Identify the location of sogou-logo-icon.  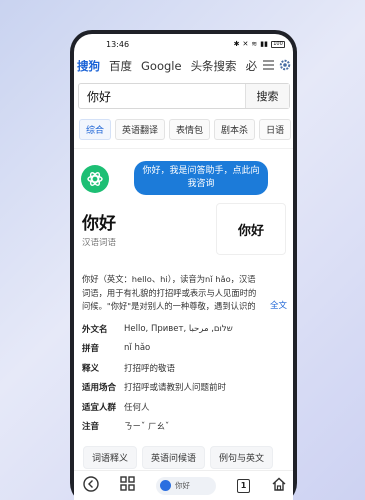
(165, 485).